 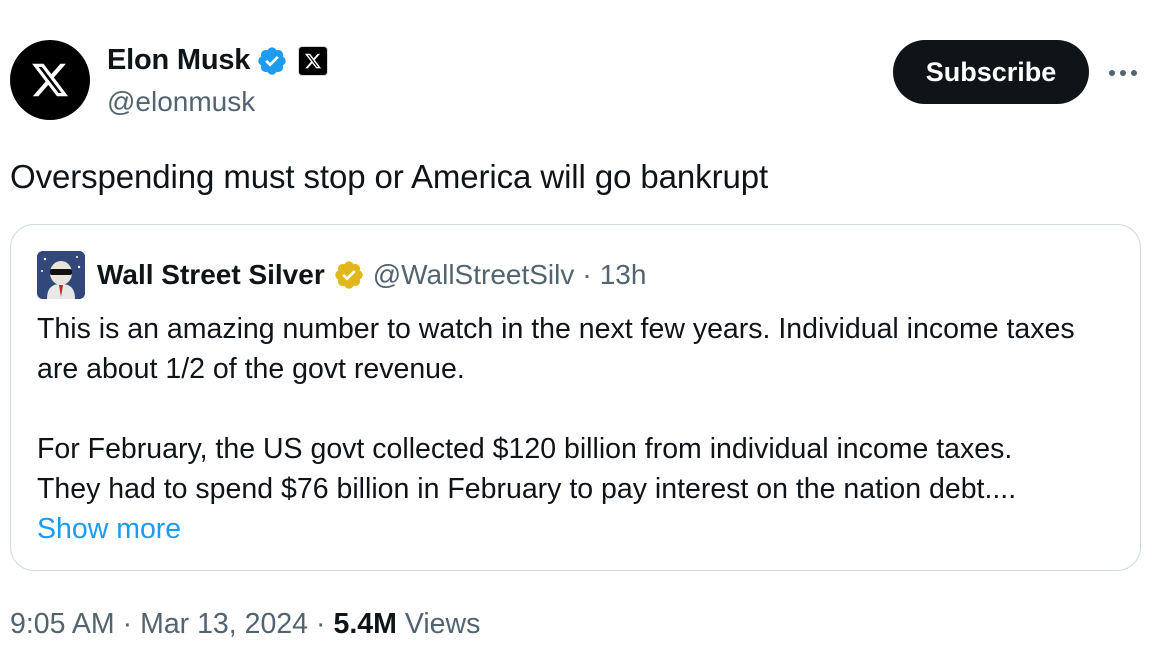 I want to click on tweet-meta: 9:05 AM · Mar 13, 2024 · 5.4M Views, so click(x=245, y=624).